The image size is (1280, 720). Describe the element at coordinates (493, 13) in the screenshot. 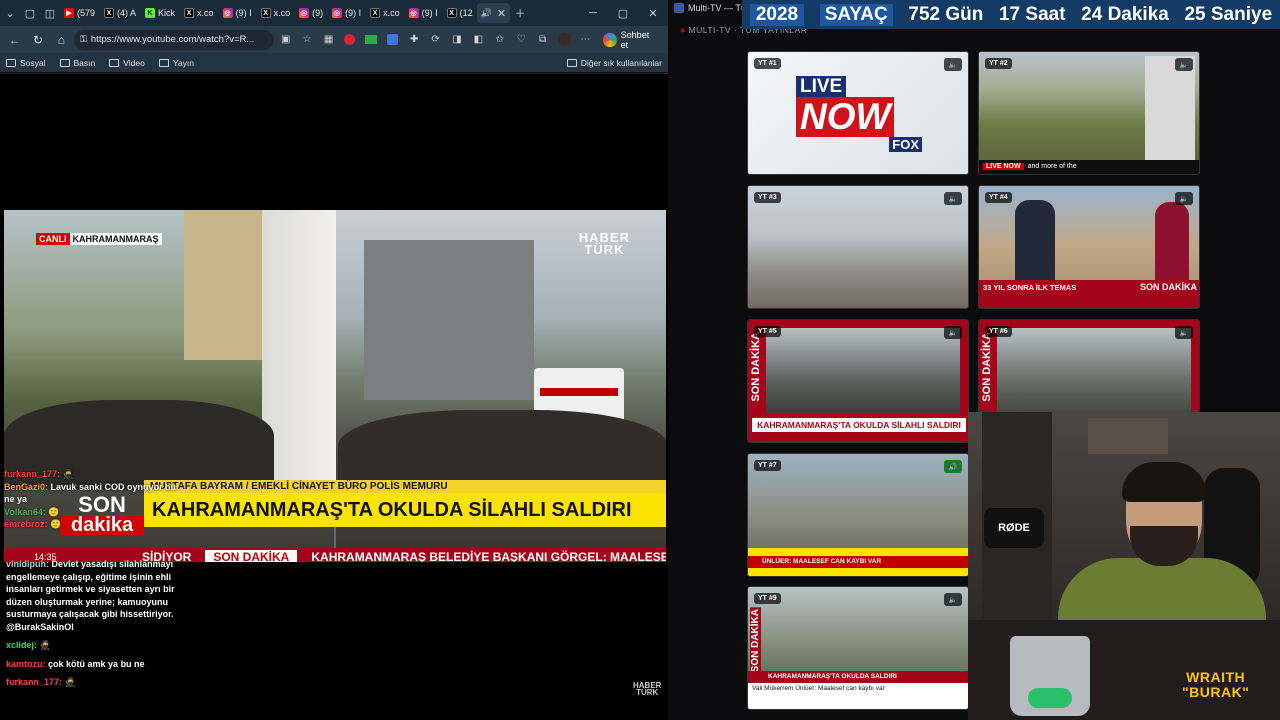

I see `tab-audio-icon: 🔊 ✕` at that location.